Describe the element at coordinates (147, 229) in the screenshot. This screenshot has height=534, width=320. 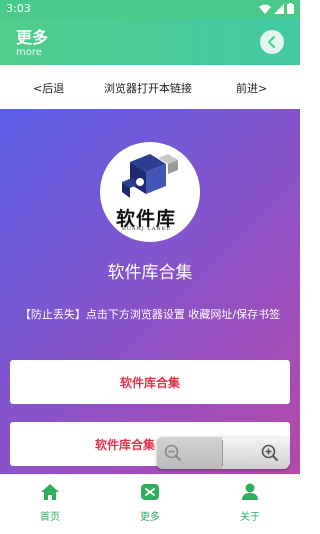
I see `logo-subtext: RUANJ LANKU` at that location.